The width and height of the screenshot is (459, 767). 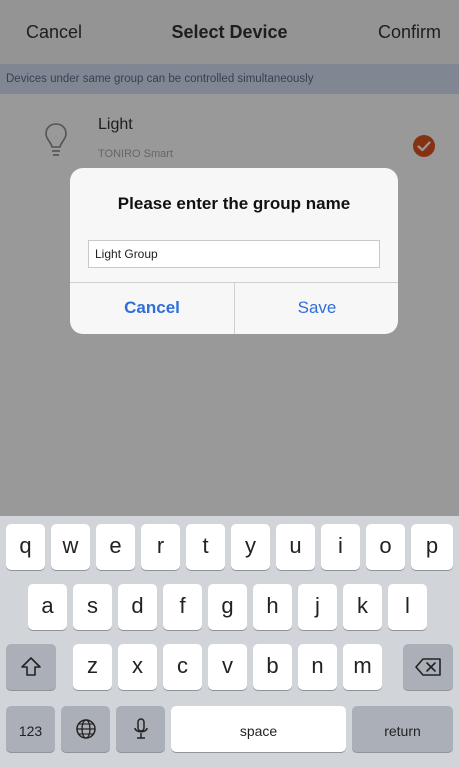 What do you see at coordinates (317, 607) in the screenshot?
I see `key-j: j` at bounding box center [317, 607].